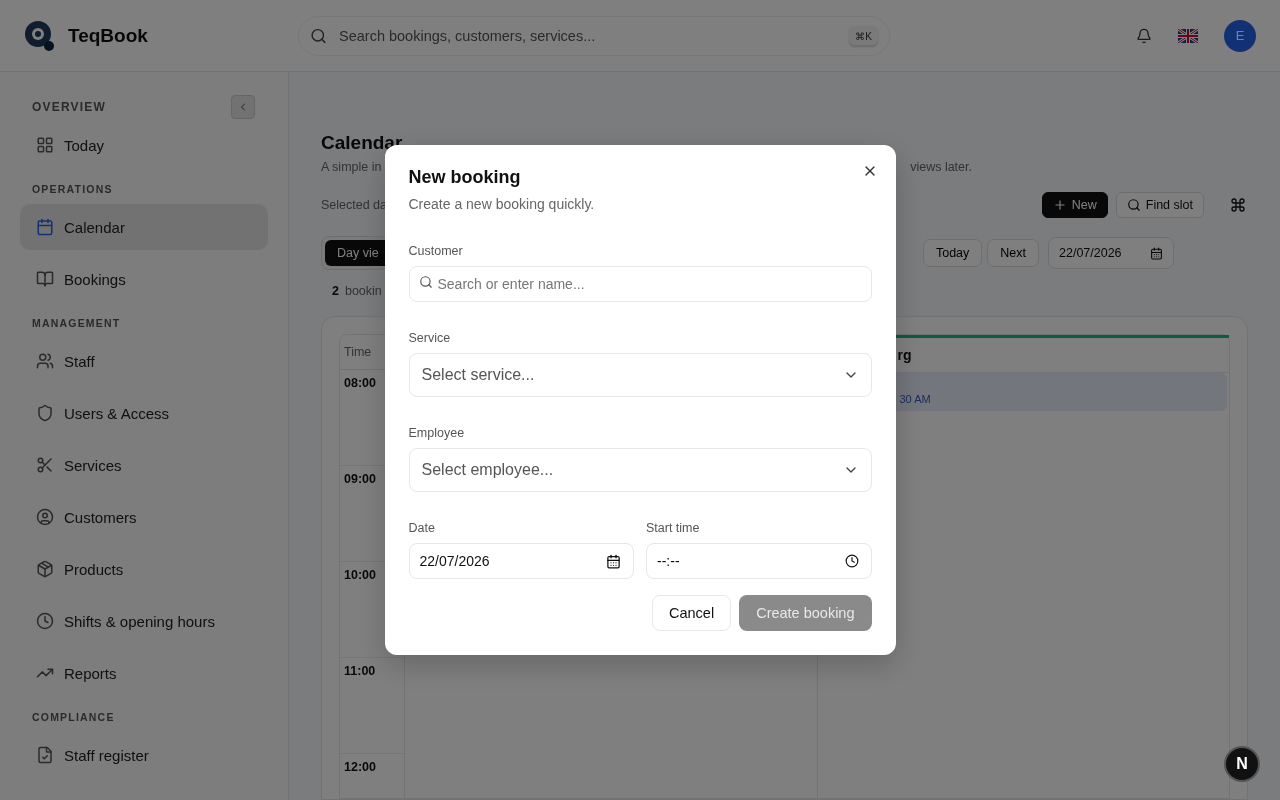 This screenshot has height=800, width=1280. I want to click on field-label: Service, so click(430, 338).